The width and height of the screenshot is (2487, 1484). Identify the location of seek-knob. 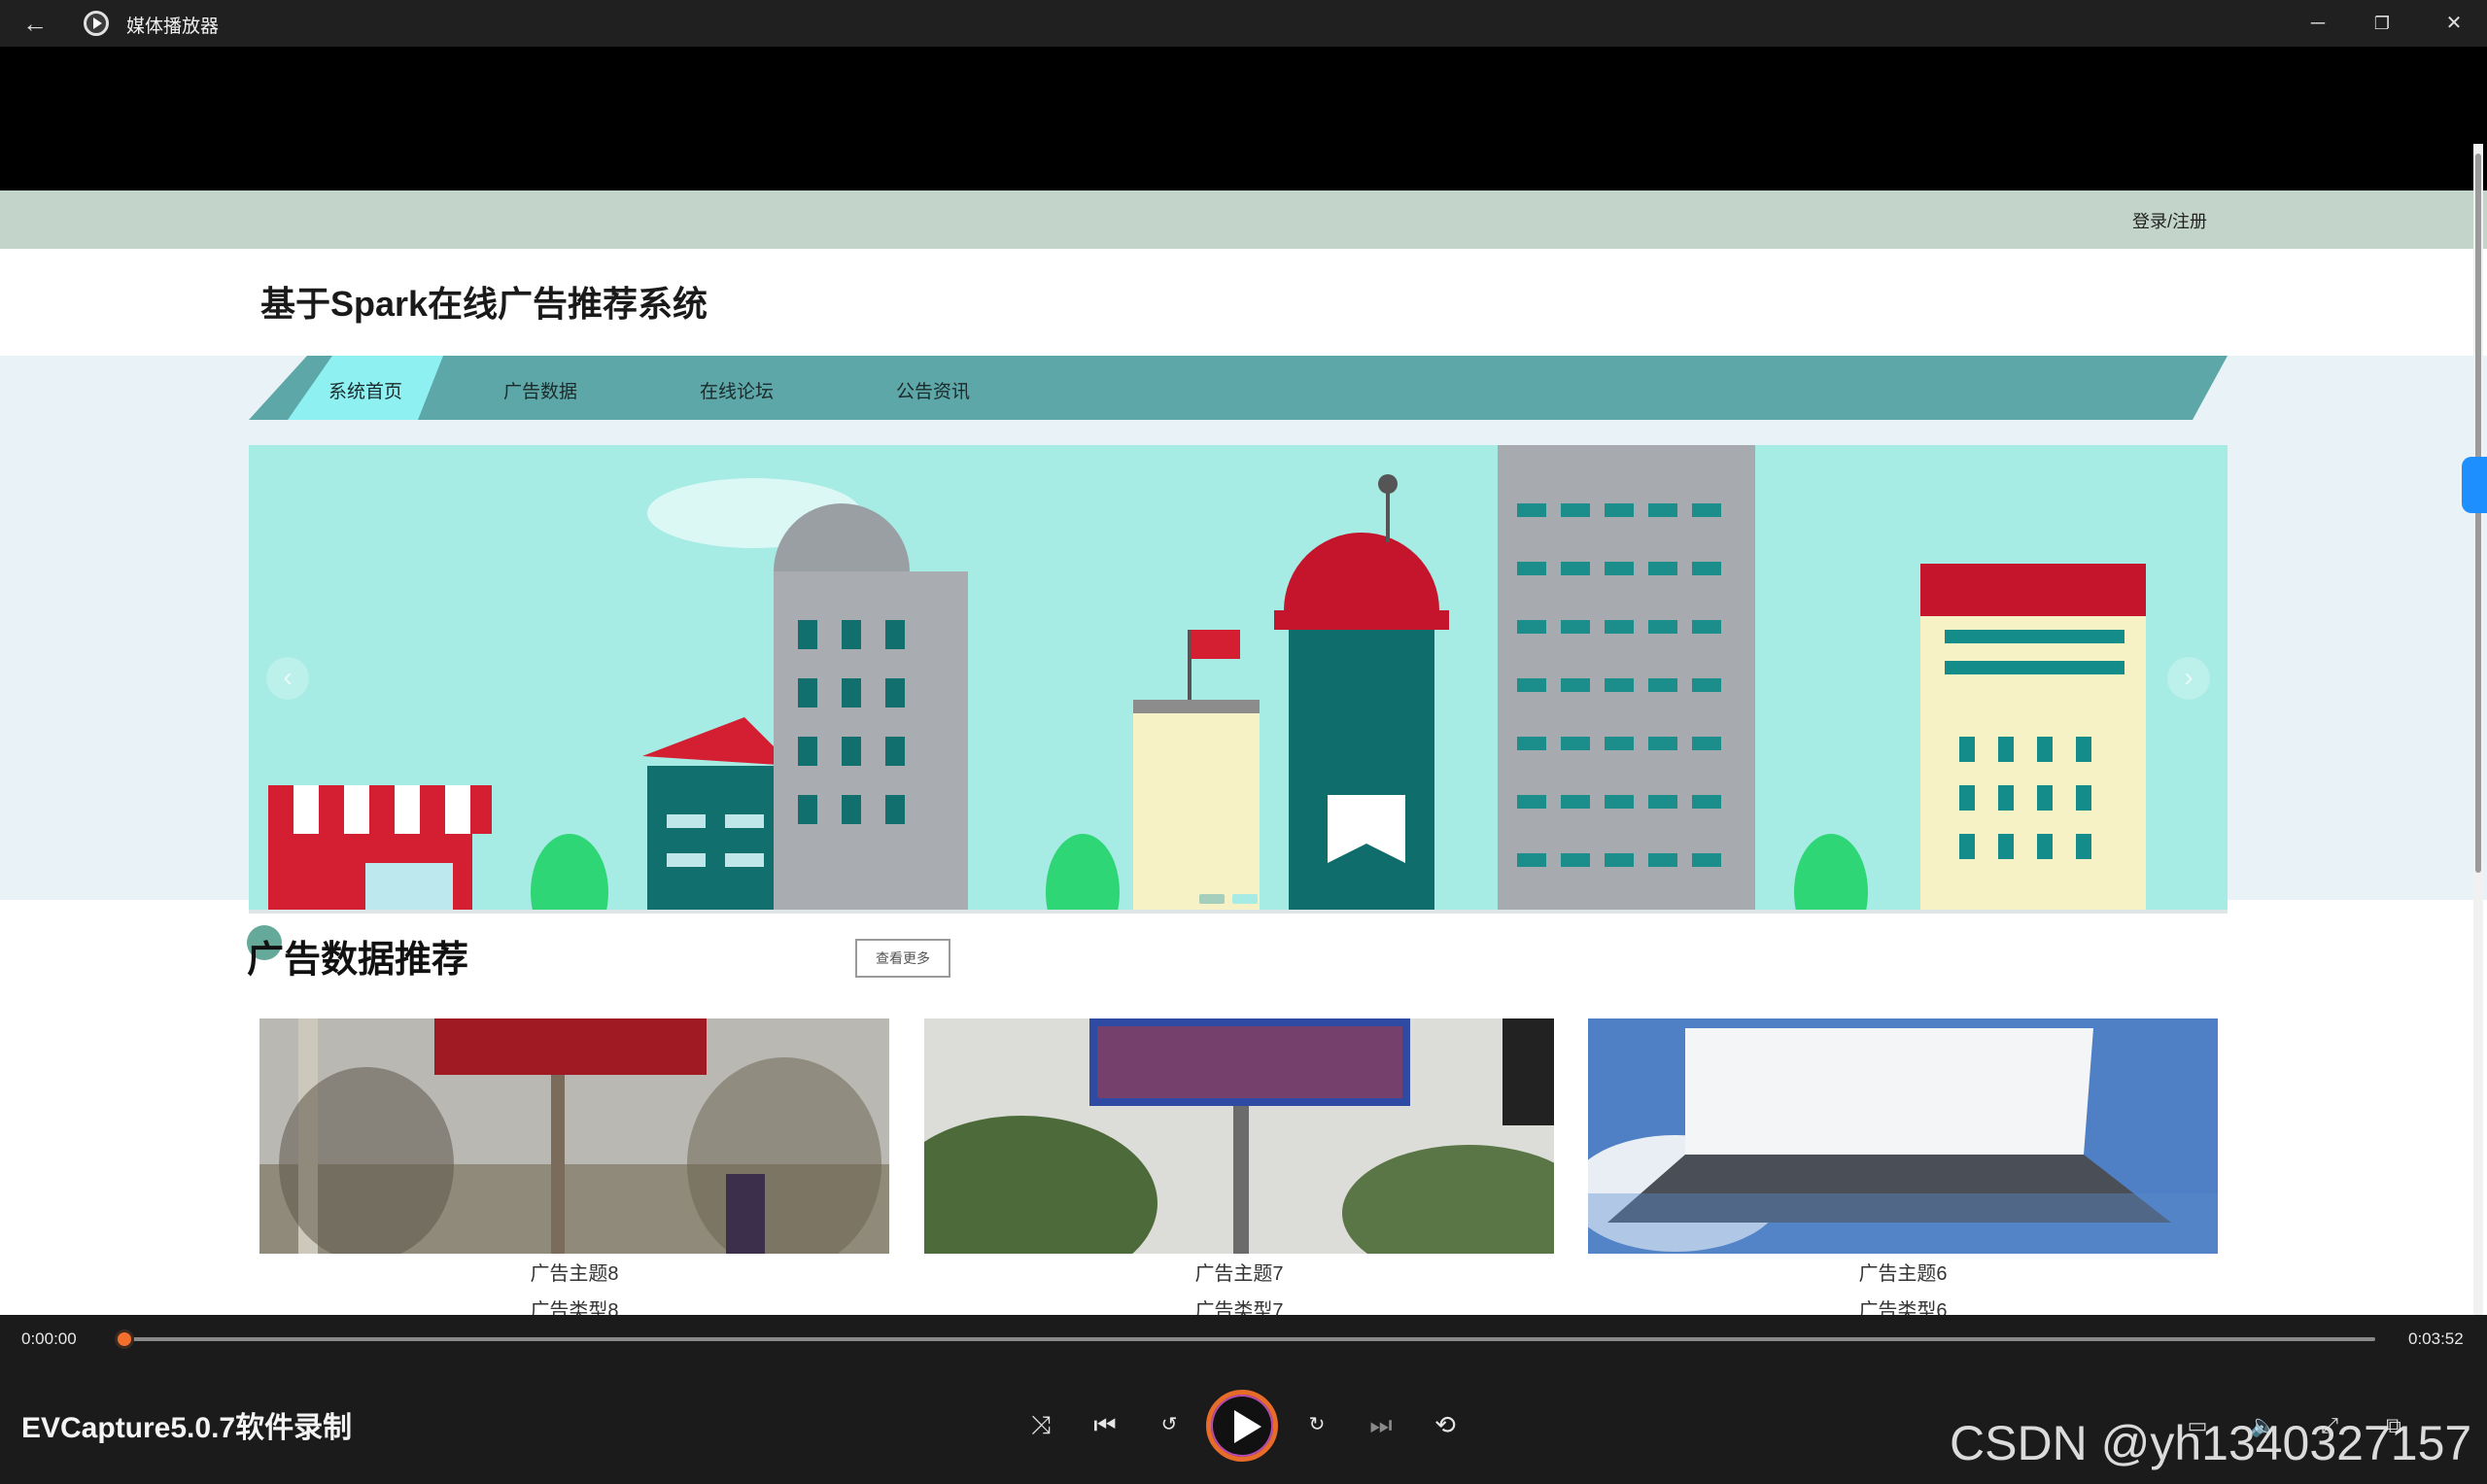
(124, 1339).